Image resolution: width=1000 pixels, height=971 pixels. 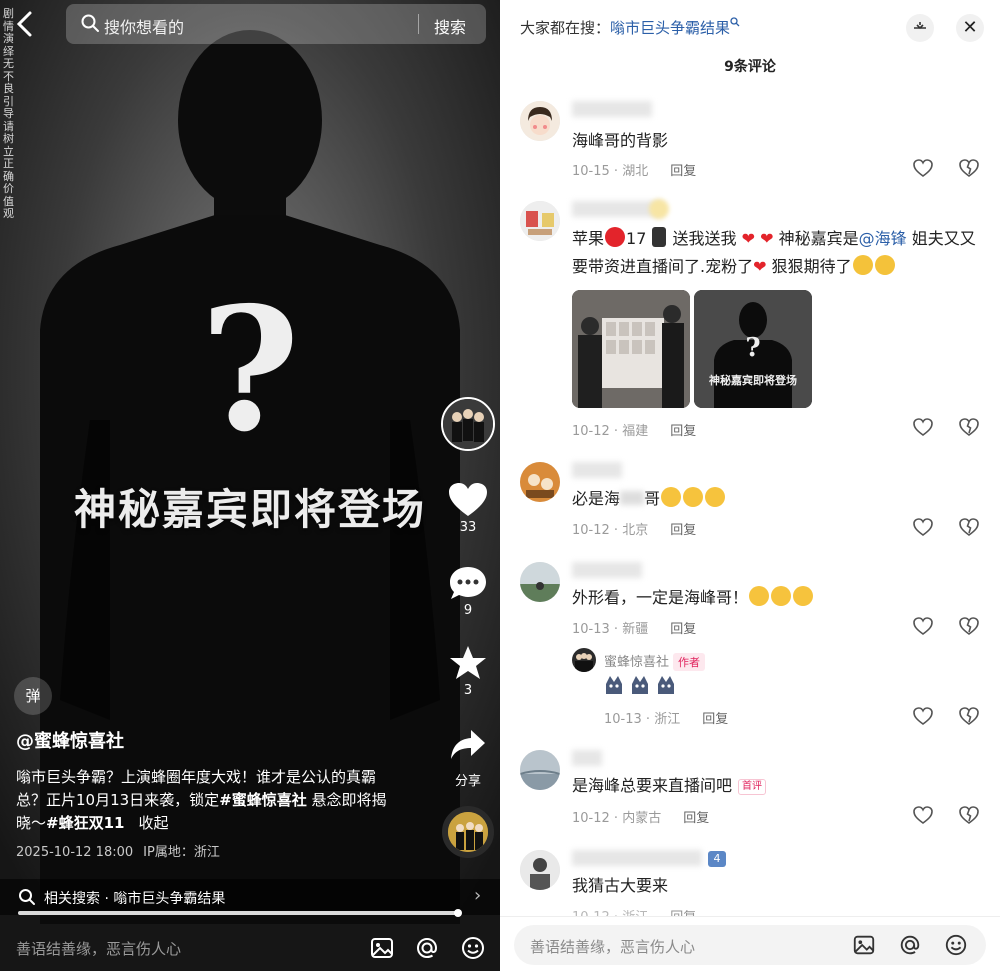 I want to click on danmu-toggle: 弹, so click(x=33, y=696).